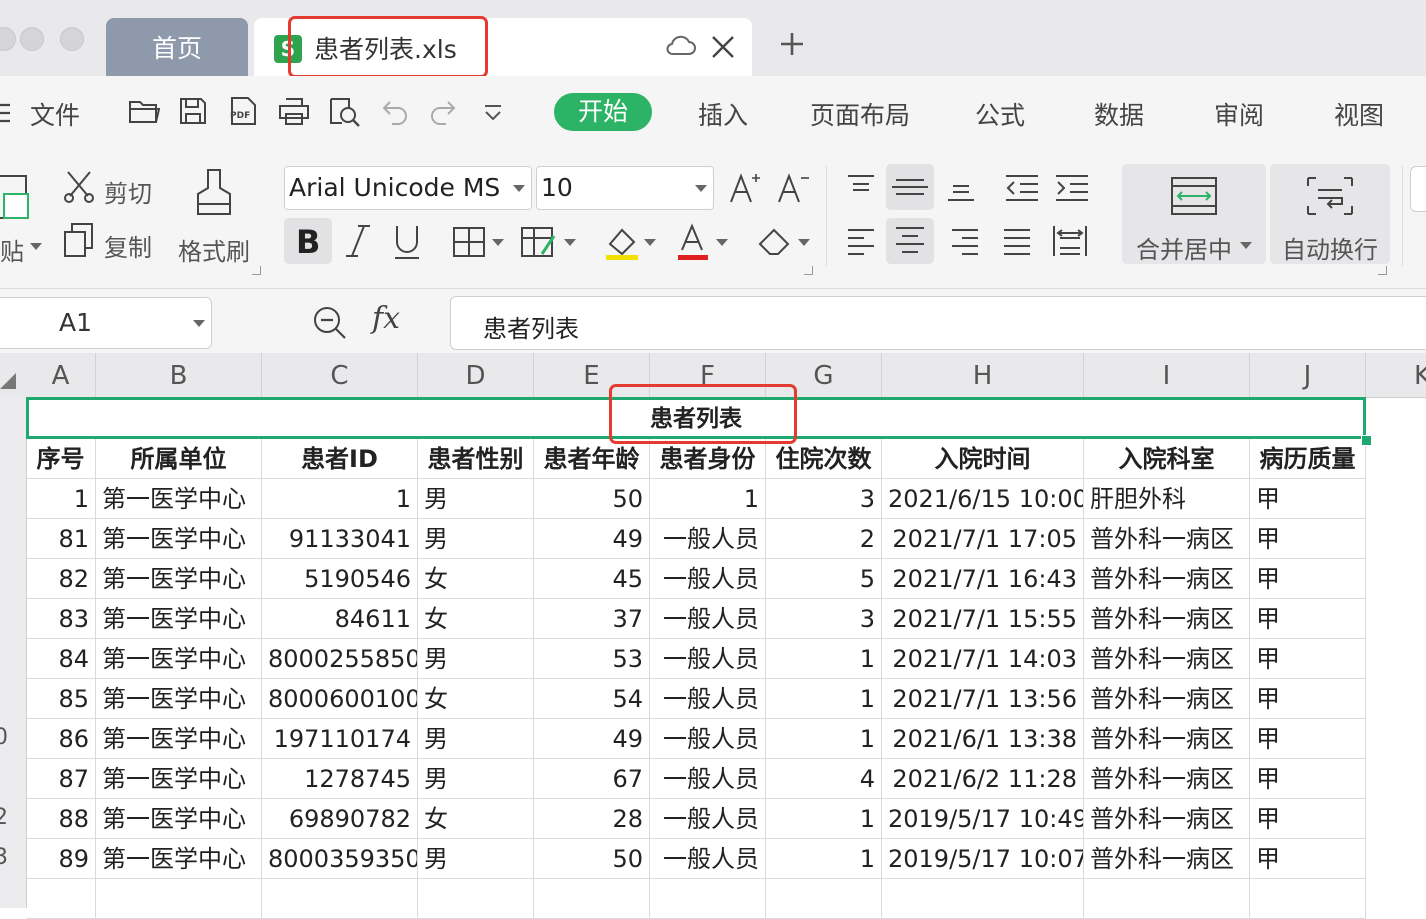 This screenshot has height=919, width=1426. Describe the element at coordinates (61, 619) in the screenshot. I see `table-cell: 83` at that location.